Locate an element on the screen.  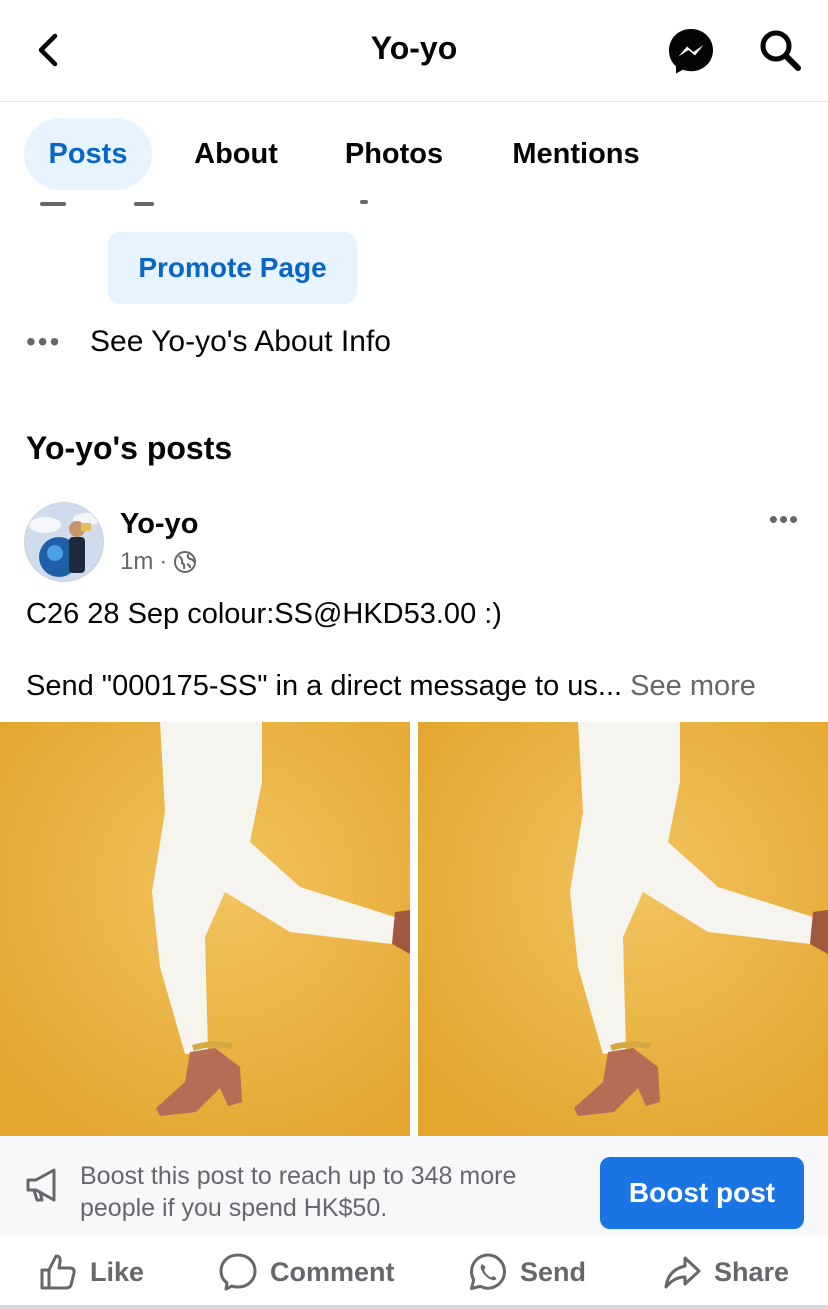
megaphone-icon is located at coordinates (41, 1185).